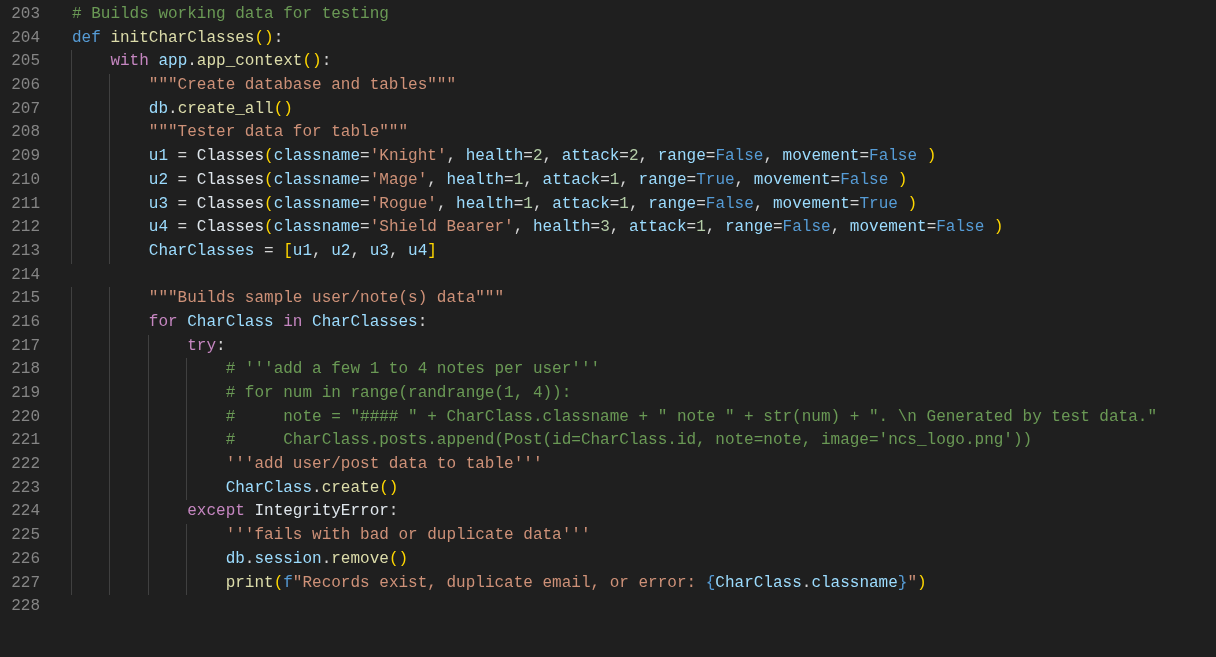 The image size is (1216, 657). What do you see at coordinates (254, 251) in the screenshot?
I see `code-line: CharClasses = [u1, u2, u3, u4]` at bounding box center [254, 251].